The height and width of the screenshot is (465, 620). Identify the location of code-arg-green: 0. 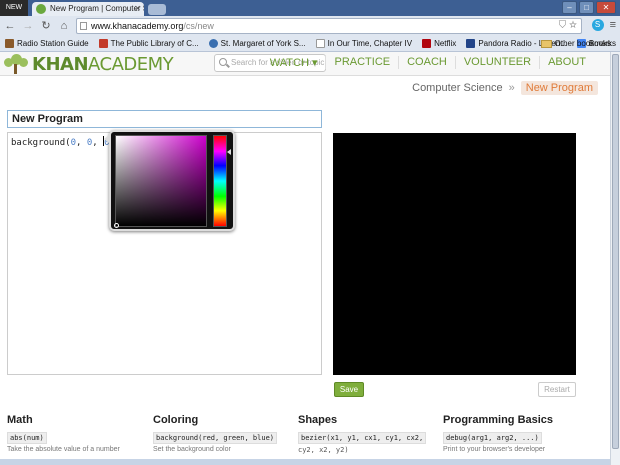
(89, 143).